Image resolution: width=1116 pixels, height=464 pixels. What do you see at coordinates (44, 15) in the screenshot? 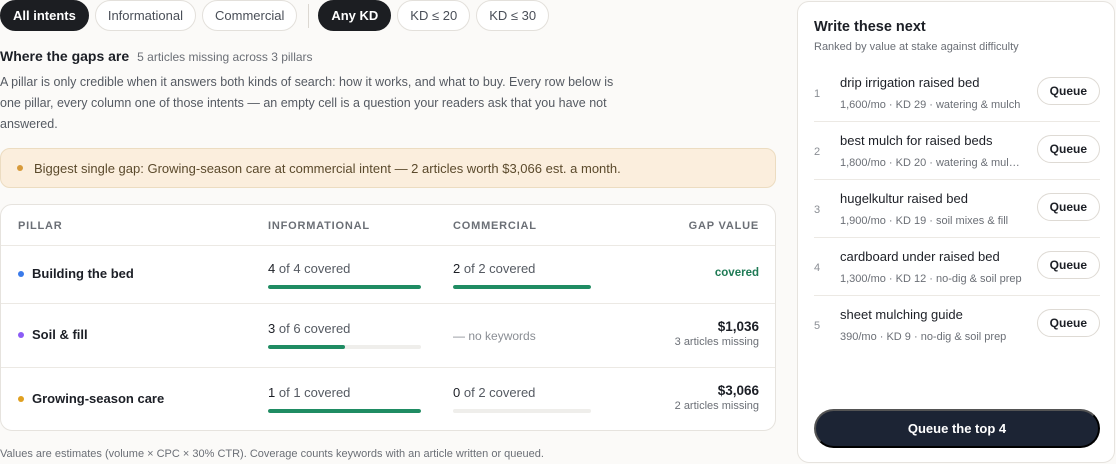
I see `filter-all-intents: All intents` at bounding box center [44, 15].